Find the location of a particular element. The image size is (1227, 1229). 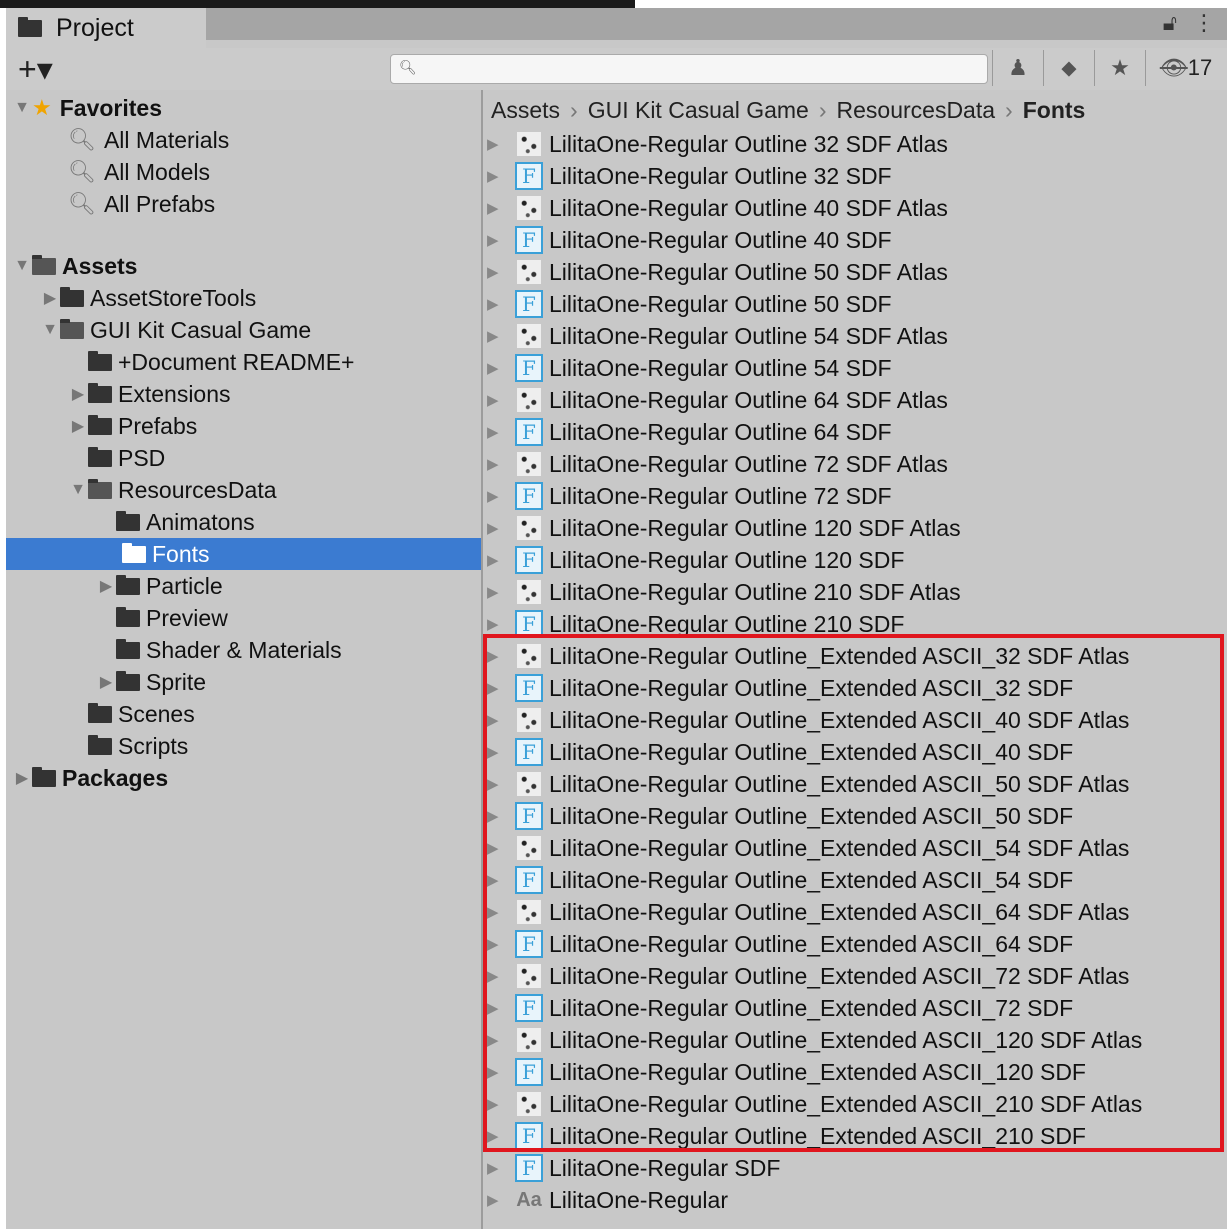

tree-particle: ▶ Particle is located at coordinates (159, 586).